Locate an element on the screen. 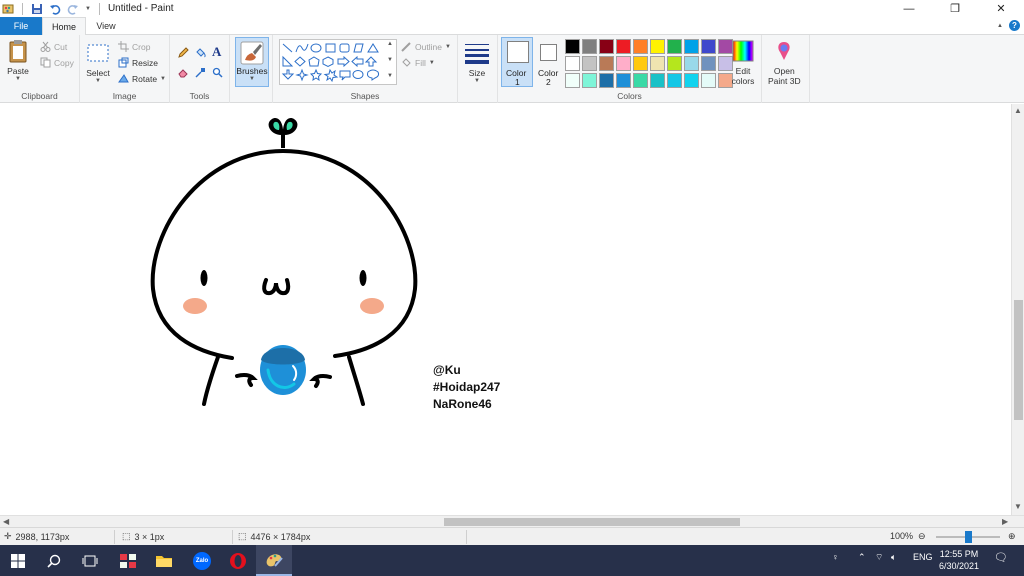  resize-button: Resize is located at coordinates (138, 62).